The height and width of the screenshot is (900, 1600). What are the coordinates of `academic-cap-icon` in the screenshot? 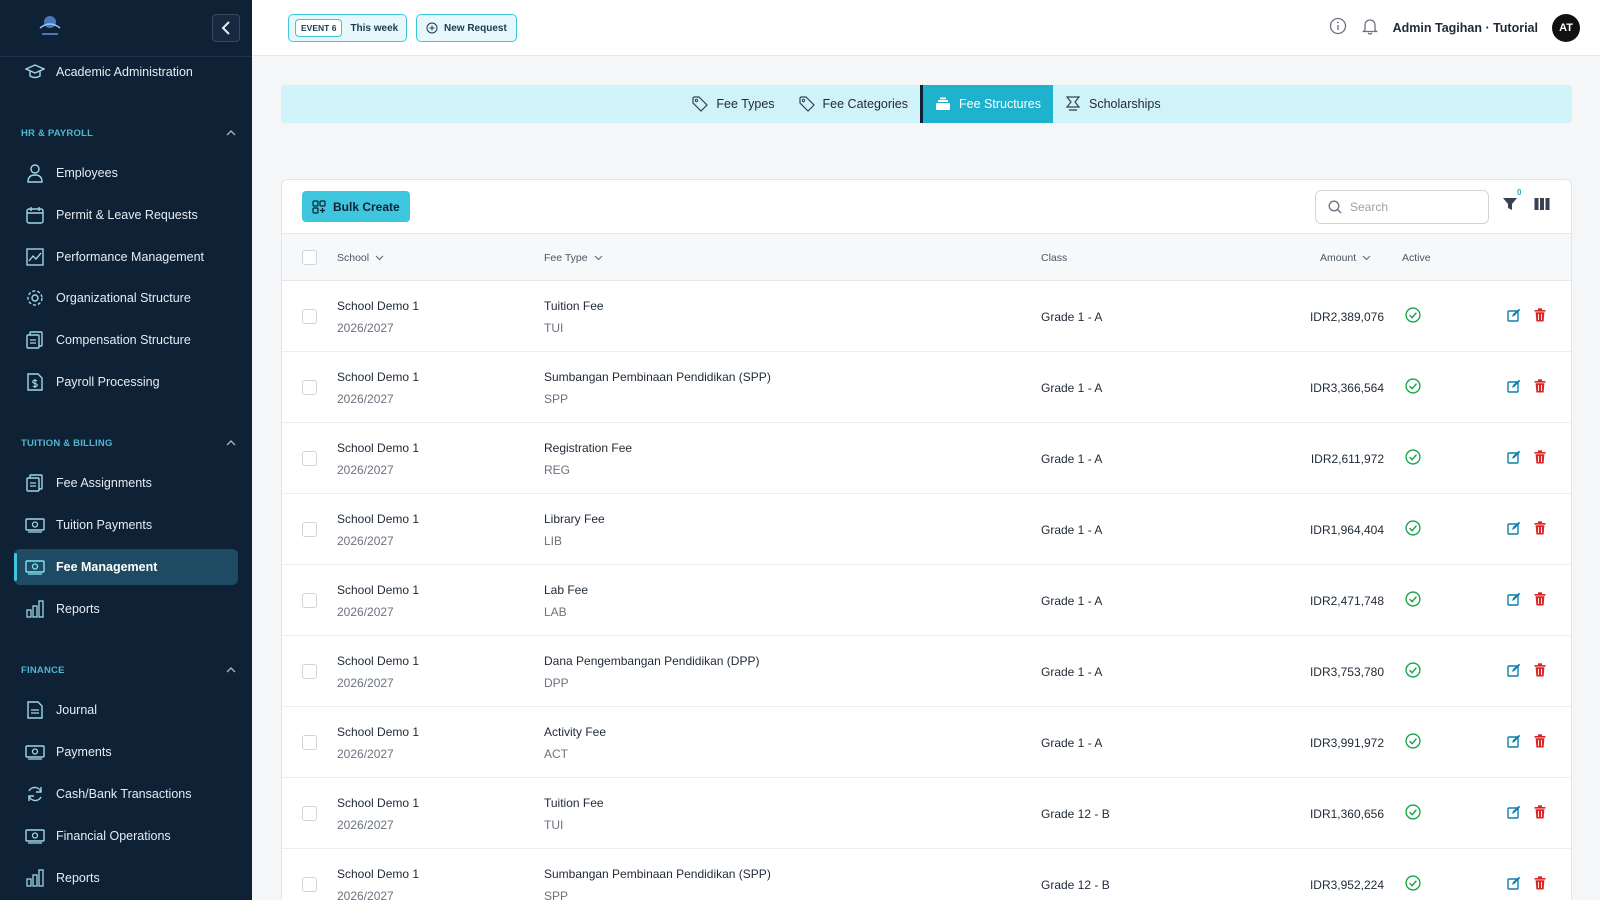 It's located at (35, 72).